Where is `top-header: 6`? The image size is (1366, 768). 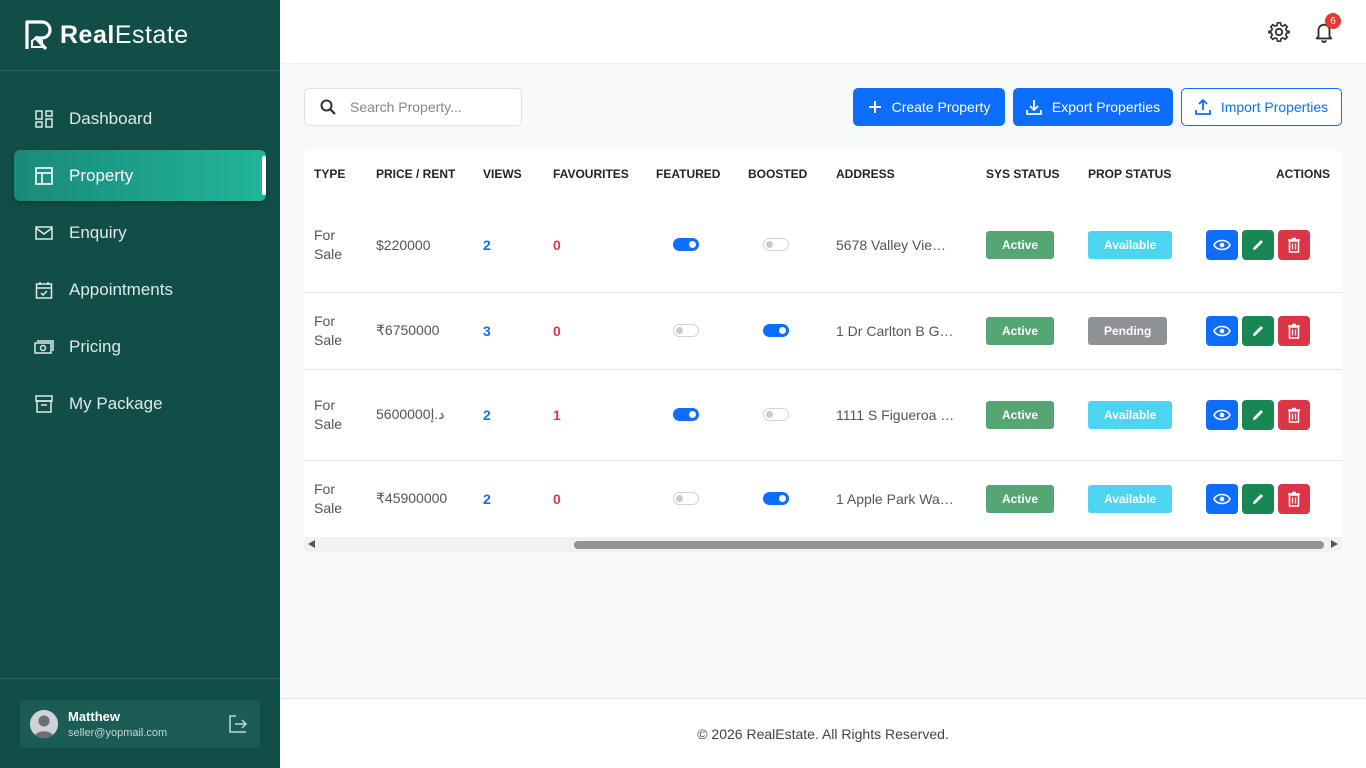 top-header: 6 is located at coordinates (823, 32).